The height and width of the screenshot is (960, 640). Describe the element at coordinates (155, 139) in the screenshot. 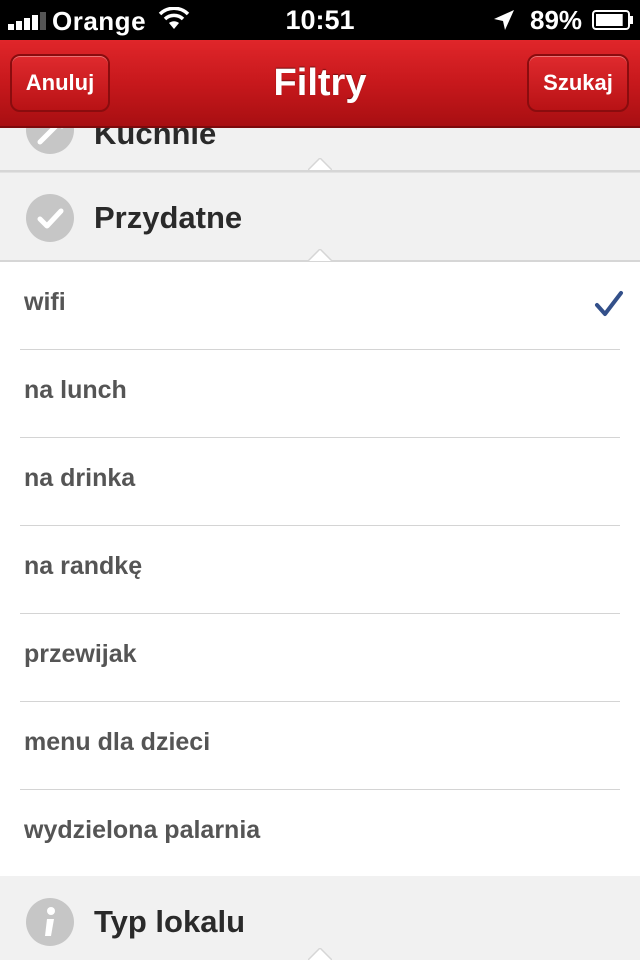

I see `section-label: Kuchnie` at that location.